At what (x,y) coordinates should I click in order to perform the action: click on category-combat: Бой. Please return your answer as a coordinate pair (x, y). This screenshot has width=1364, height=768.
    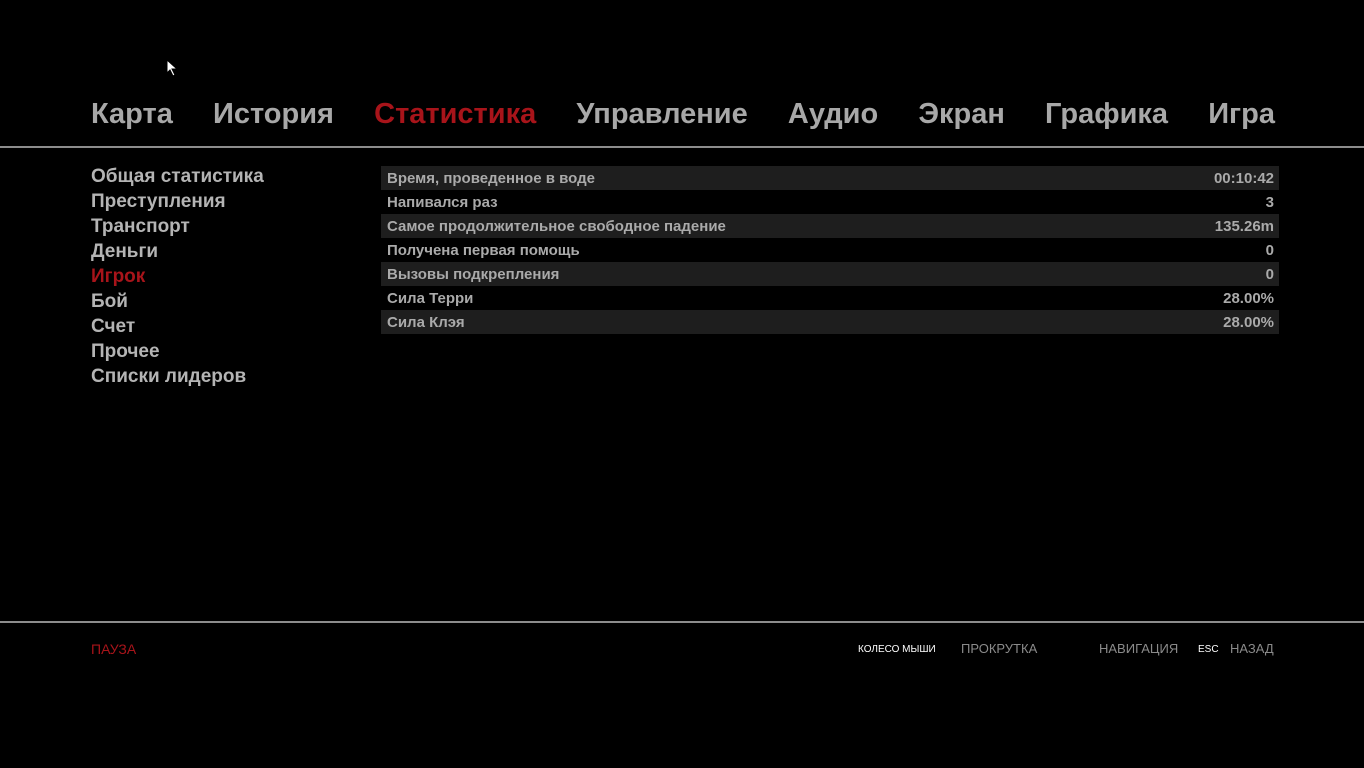
    Looking at the image, I should click on (221, 301).